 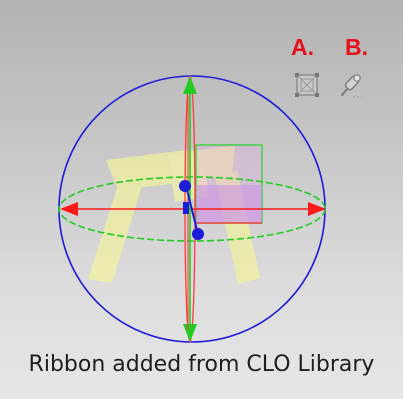 I want to click on y-axis-arrowhead-bottom, so click(x=190, y=333).